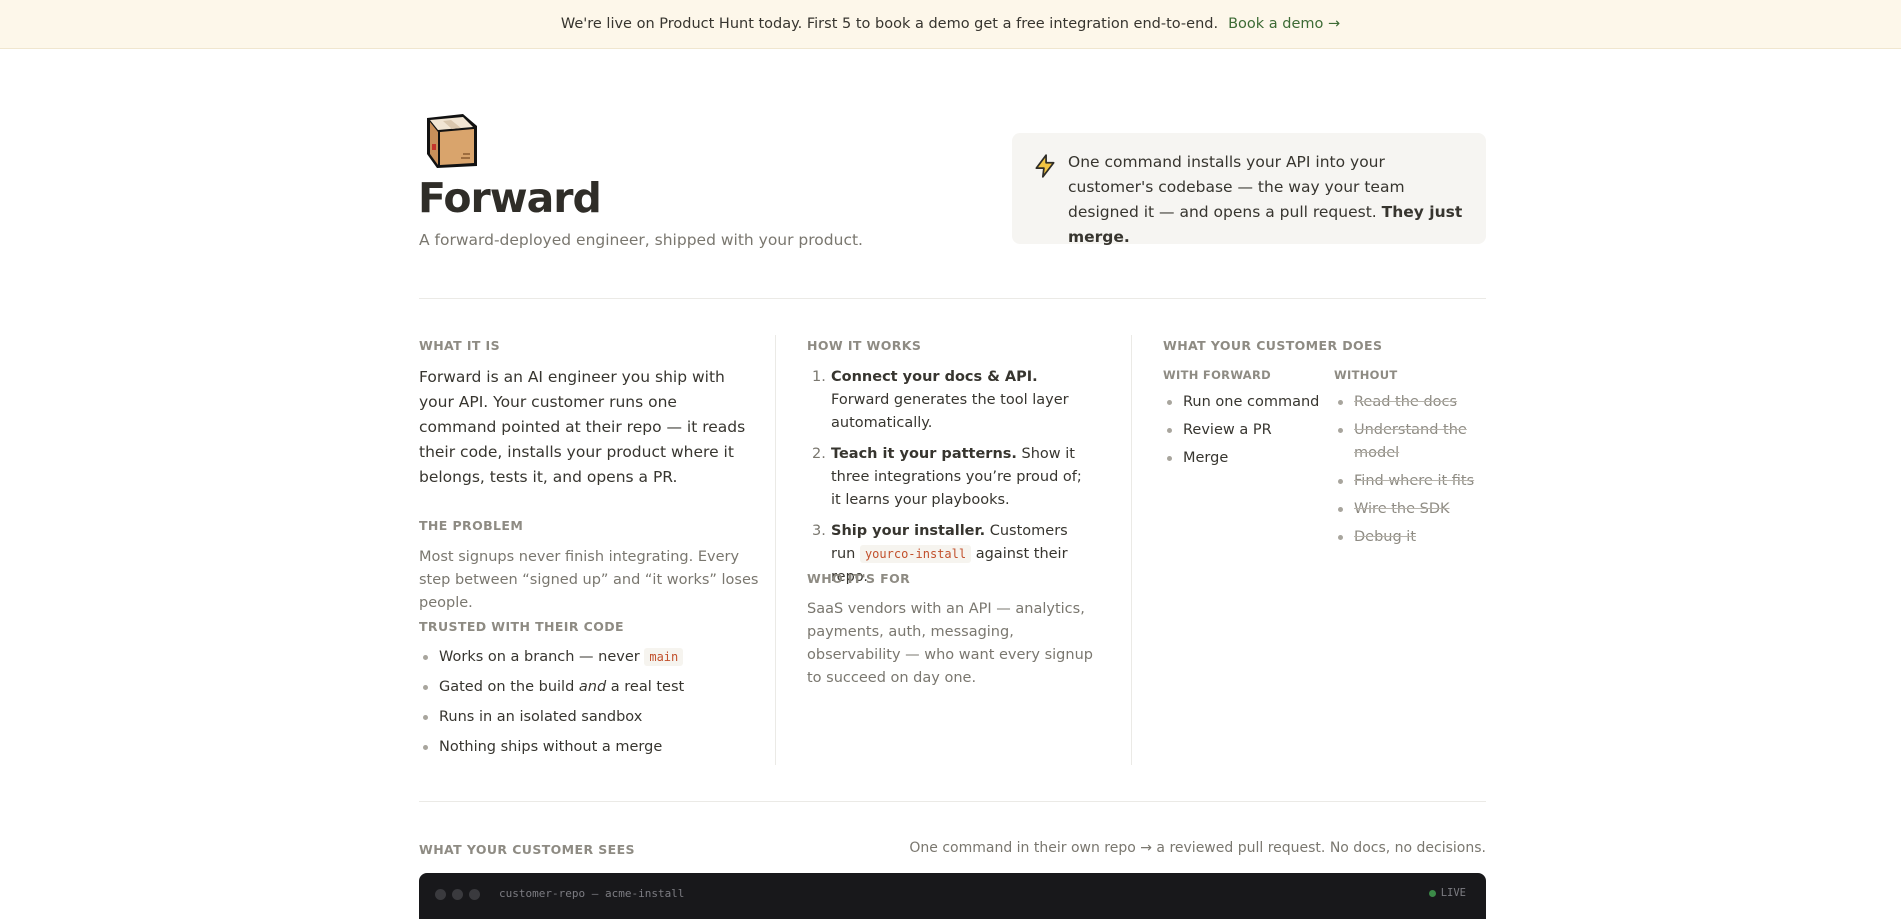 The height and width of the screenshot is (919, 1901). I want to click on live-status: LIVE, so click(1453, 893).